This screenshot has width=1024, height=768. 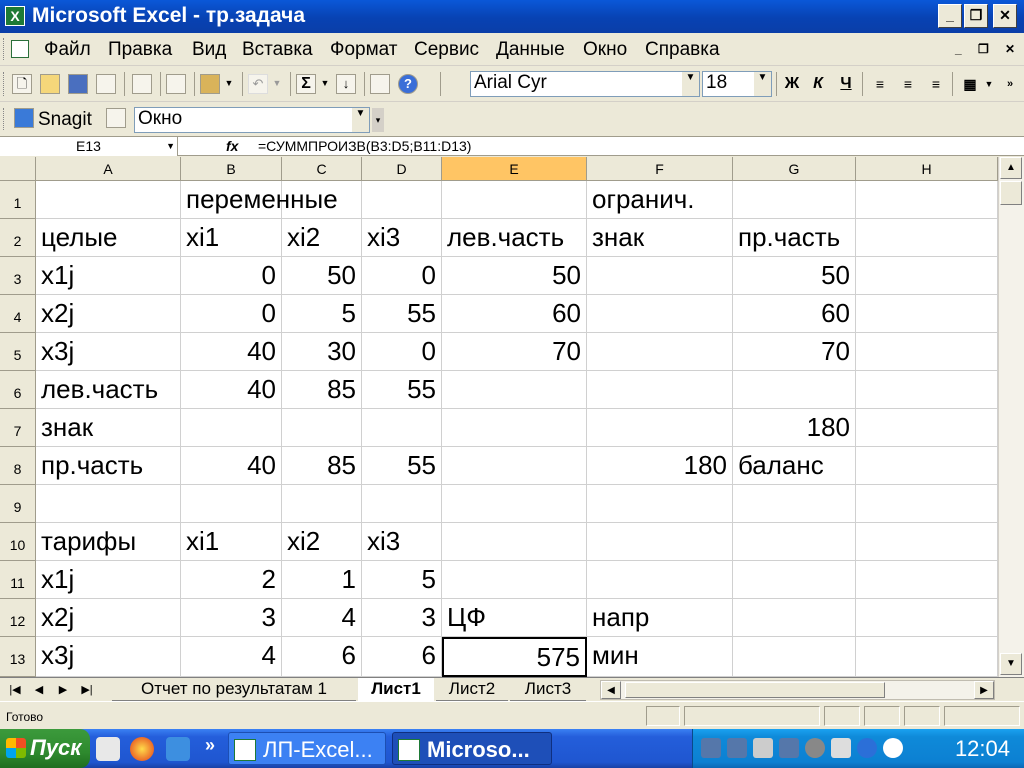 I want to click on cell-b10: xi1, so click(x=231, y=542).